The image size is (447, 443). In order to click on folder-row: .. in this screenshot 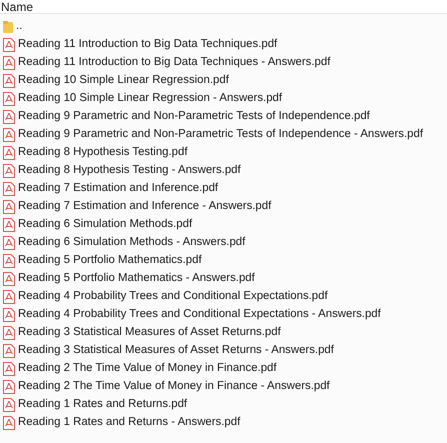, I will do `click(223, 27)`.